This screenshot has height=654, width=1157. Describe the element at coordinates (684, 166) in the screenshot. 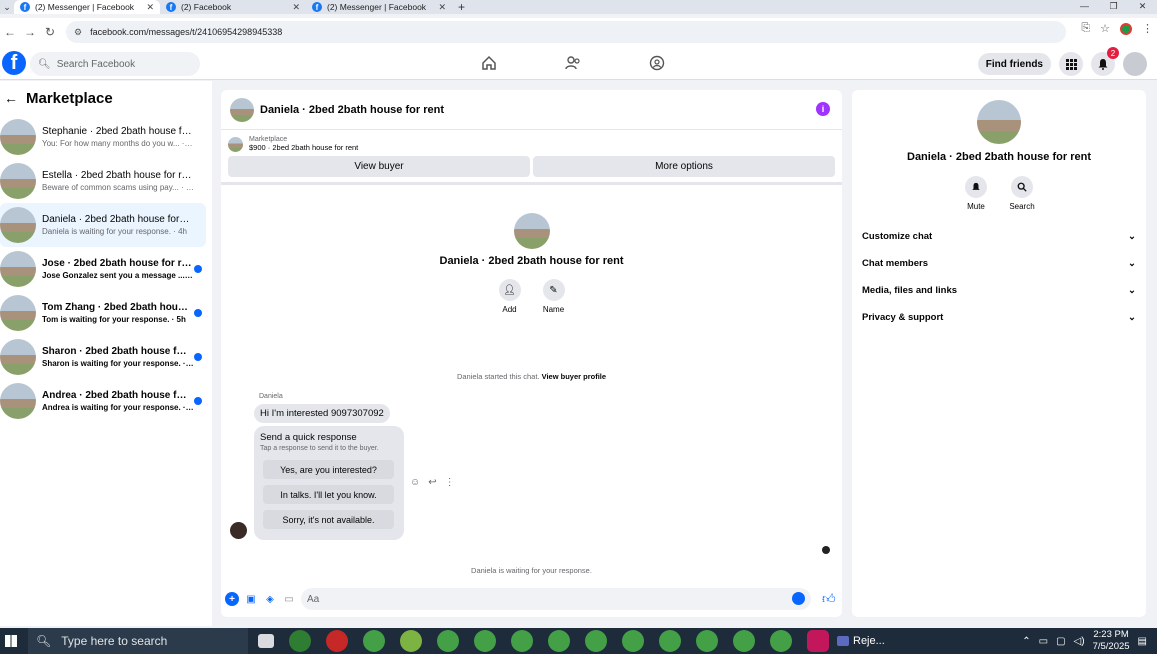

I see `more-options-button: More options` at that location.